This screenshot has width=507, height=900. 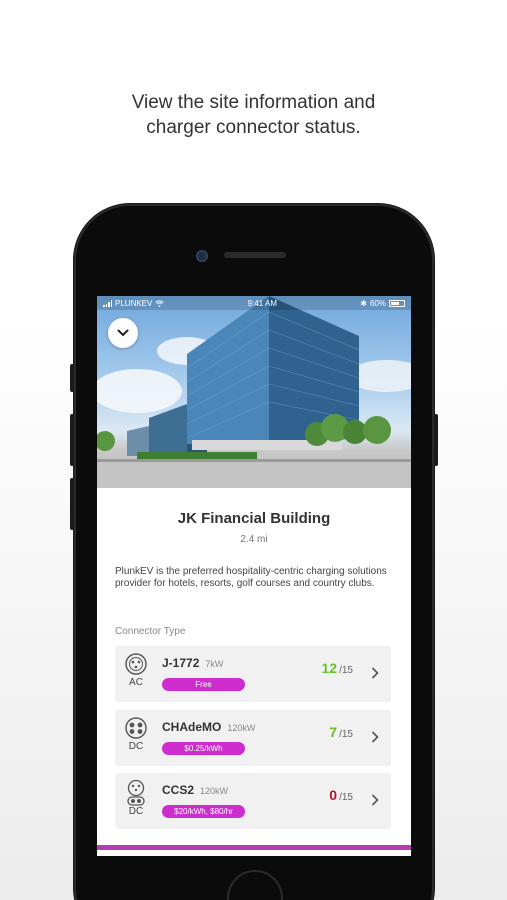 I want to click on clock: 9:41 AM, so click(x=262, y=303).